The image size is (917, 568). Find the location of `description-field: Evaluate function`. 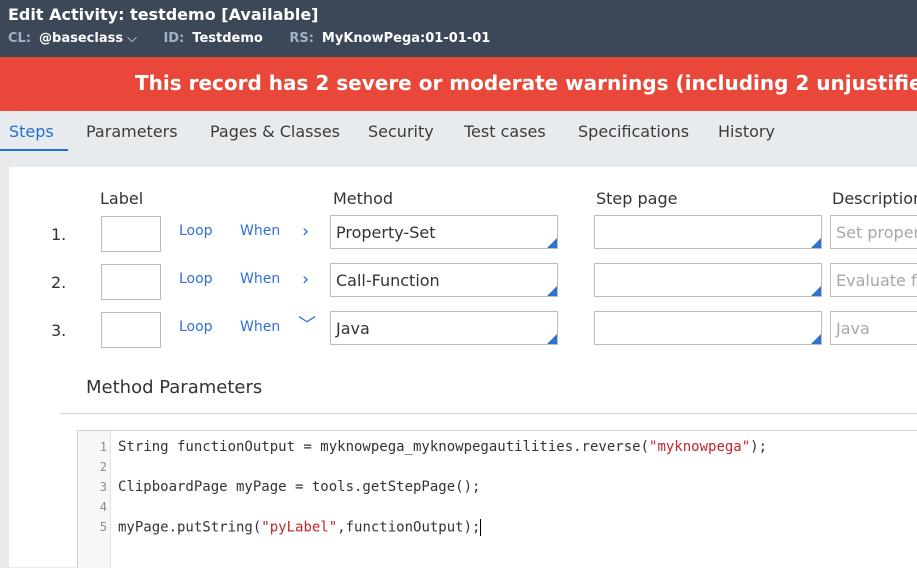

description-field: Evaluate function is located at coordinates (873, 280).